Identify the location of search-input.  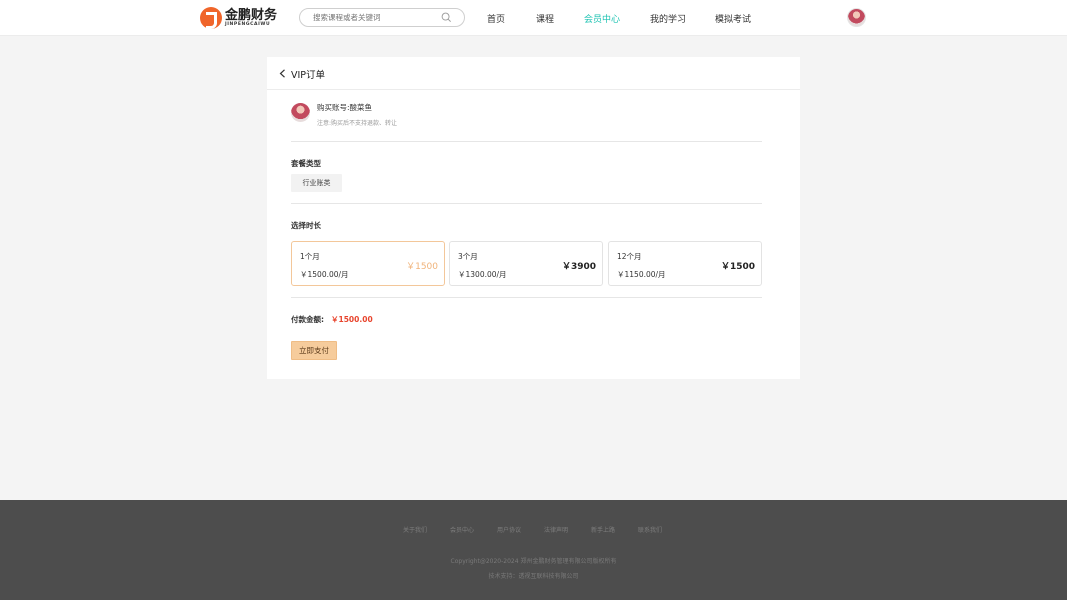
(373, 17).